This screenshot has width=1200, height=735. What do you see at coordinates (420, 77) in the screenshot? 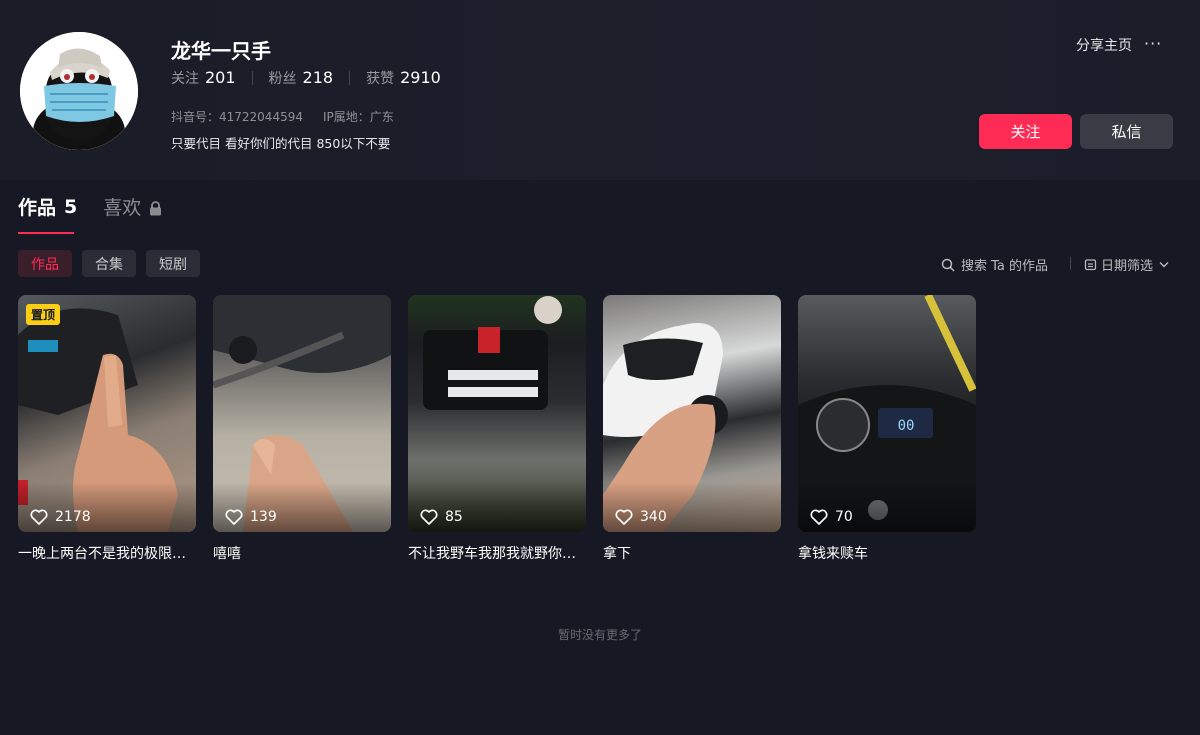
I see `stat-likes-value: 2910` at bounding box center [420, 77].